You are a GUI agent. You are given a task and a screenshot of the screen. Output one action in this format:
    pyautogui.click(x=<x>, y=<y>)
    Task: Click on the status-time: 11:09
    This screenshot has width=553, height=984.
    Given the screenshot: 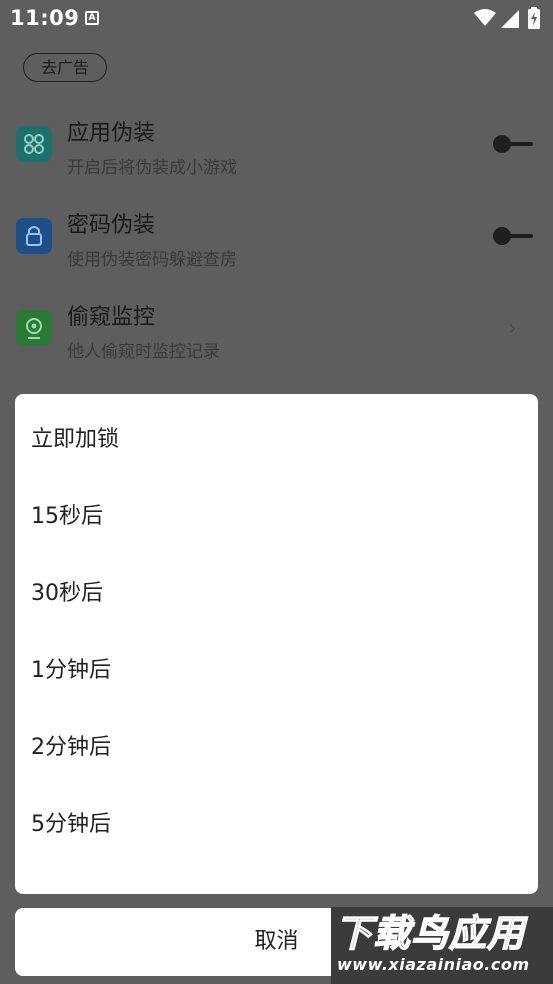 What is the action you would take?
    pyautogui.click(x=45, y=18)
    